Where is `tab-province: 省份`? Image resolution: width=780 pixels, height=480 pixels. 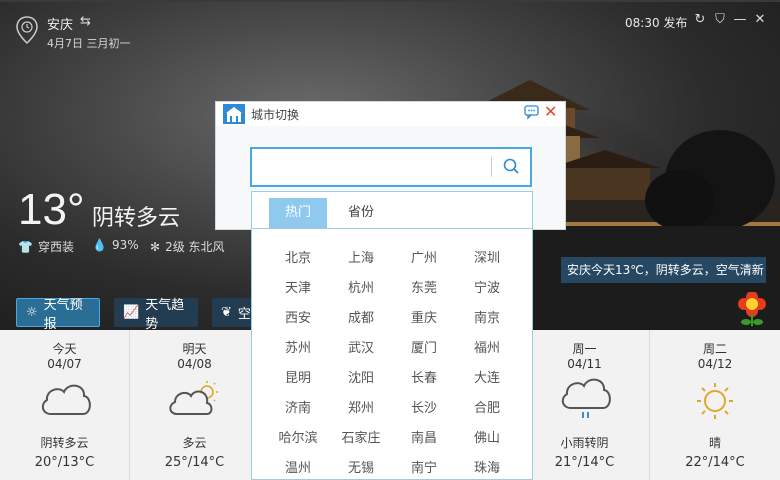
tab-province: 省份 is located at coordinates (361, 213).